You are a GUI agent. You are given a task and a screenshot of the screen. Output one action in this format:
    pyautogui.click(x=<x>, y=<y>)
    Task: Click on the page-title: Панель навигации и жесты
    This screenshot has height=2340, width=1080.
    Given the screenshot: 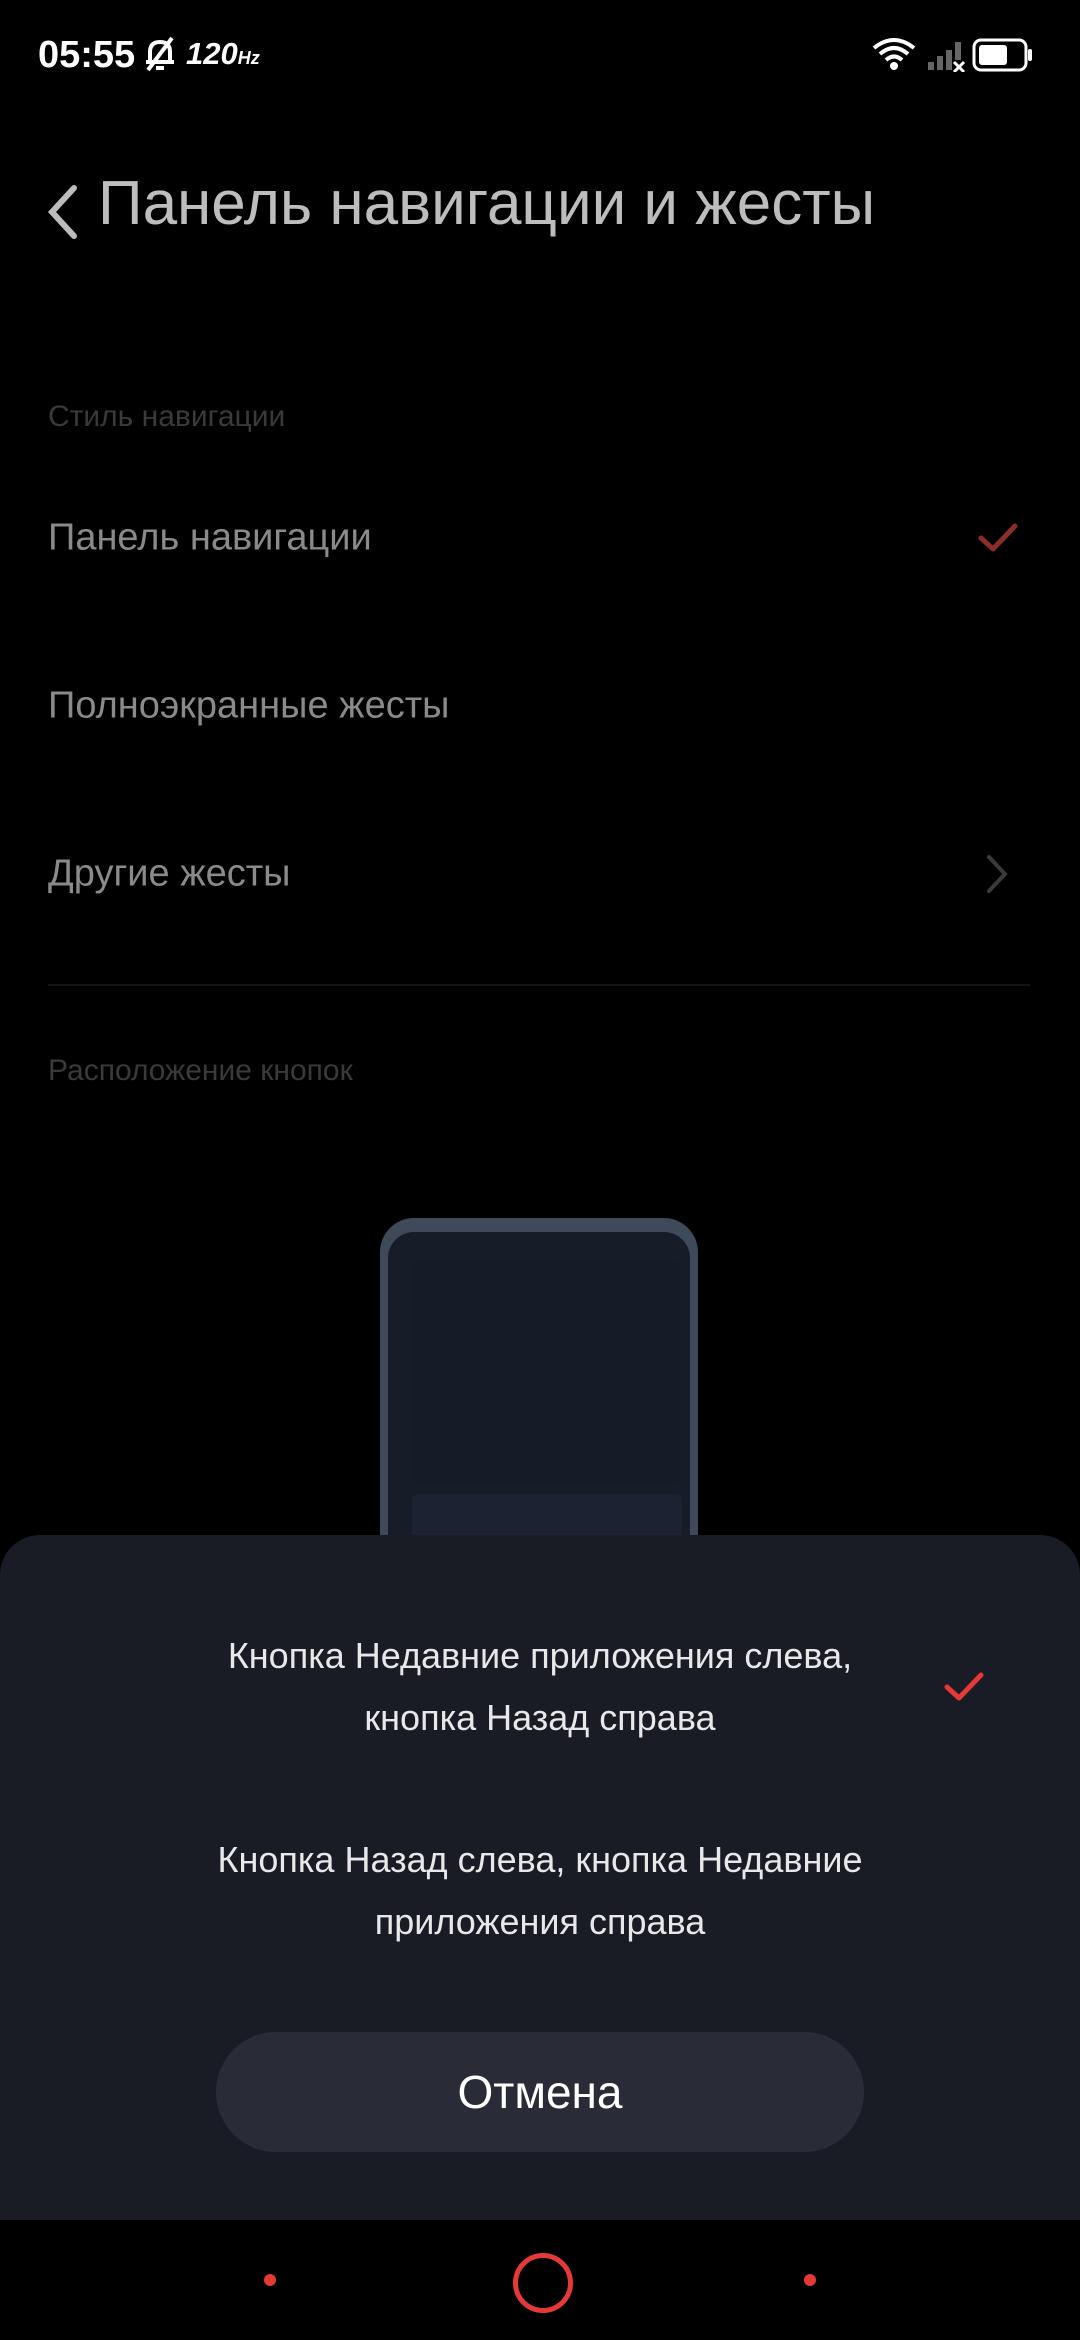 What is the action you would take?
    pyautogui.click(x=487, y=203)
    